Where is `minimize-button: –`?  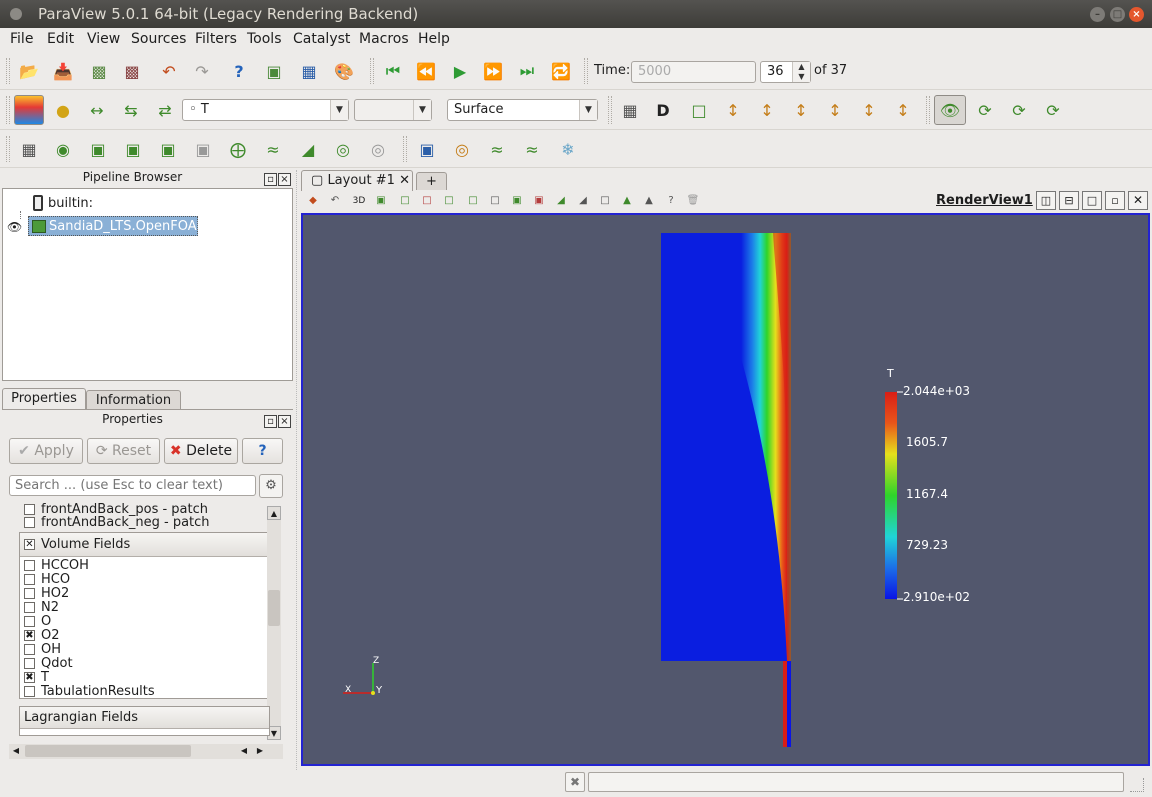 minimize-button: – is located at coordinates (1097, 14).